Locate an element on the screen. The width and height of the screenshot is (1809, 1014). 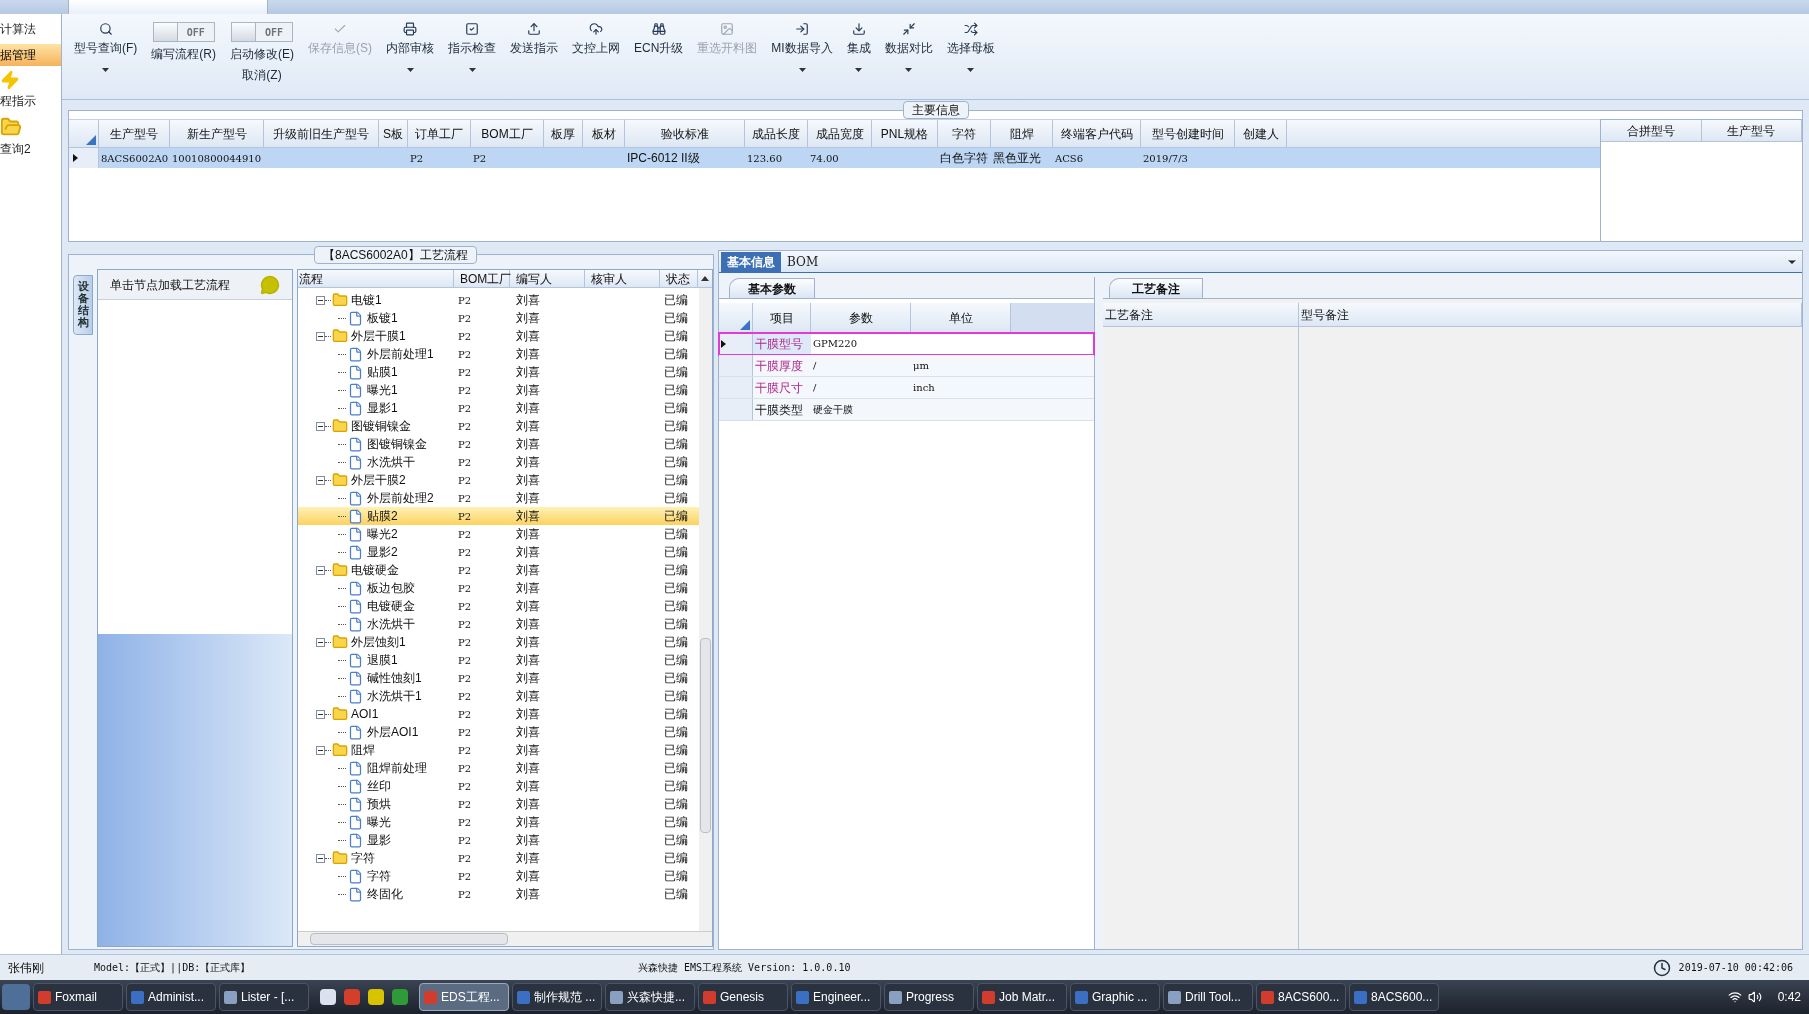
tree-row: 电镀1 P2 刘喜 已编 is located at coordinates (498, 300).